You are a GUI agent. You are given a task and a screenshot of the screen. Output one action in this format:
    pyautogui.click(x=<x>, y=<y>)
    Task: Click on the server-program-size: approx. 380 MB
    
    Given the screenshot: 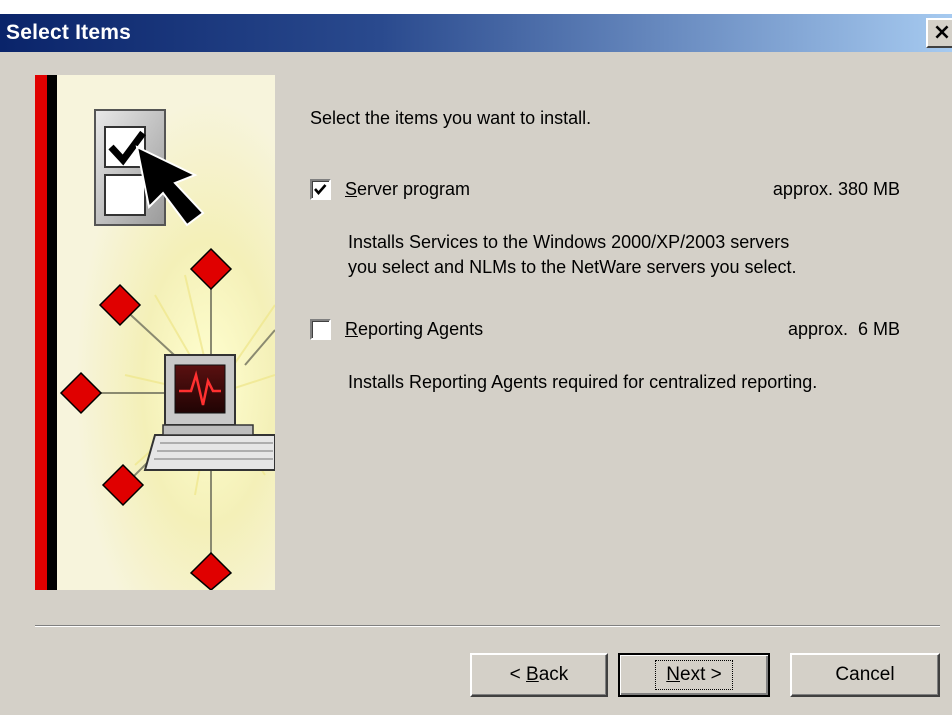 What is the action you would take?
    pyautogui.click(x=836, y=188)
    